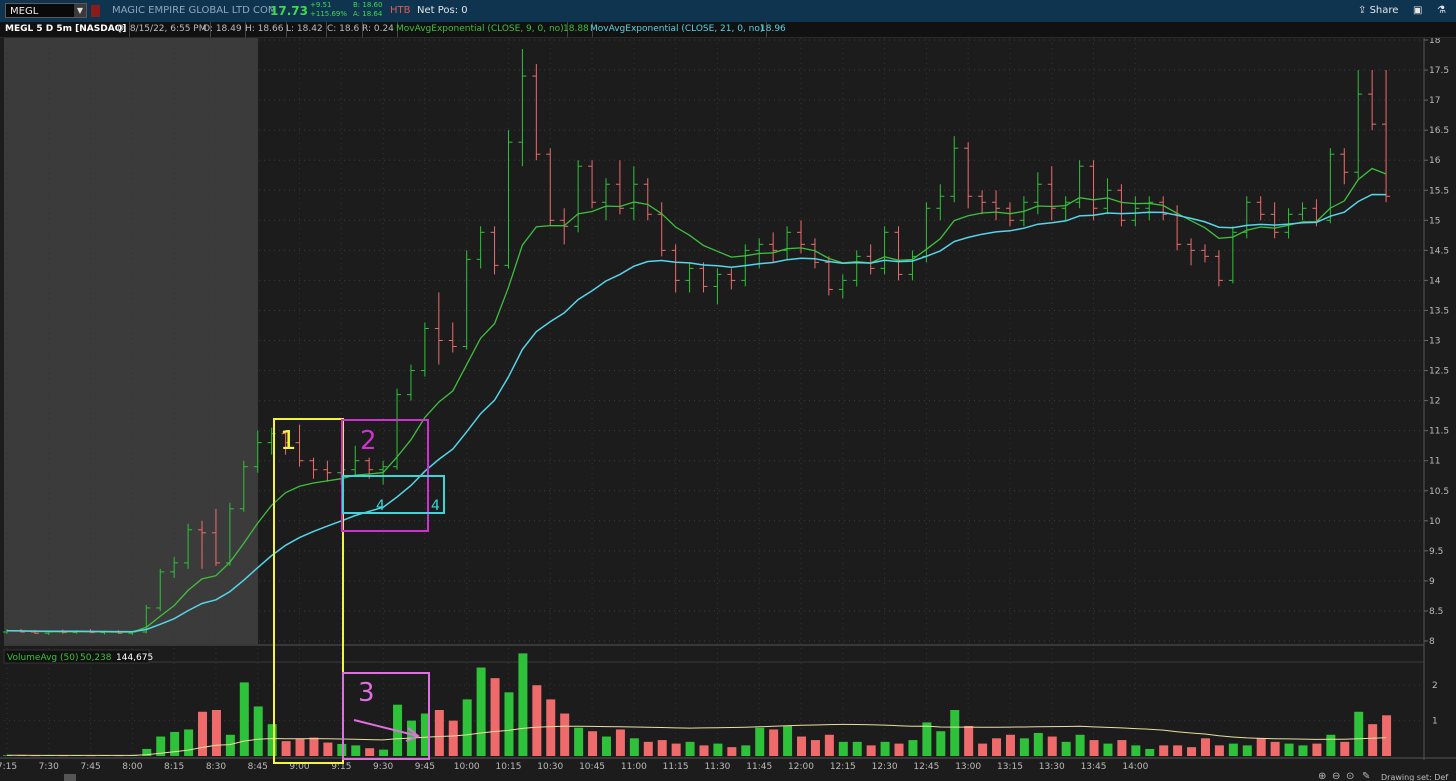 This screenshot has width=1456, height=781. I want to click on ema9-label: MovAvgExponential (CLOSE, 9, 0, no), so click(480, 29).